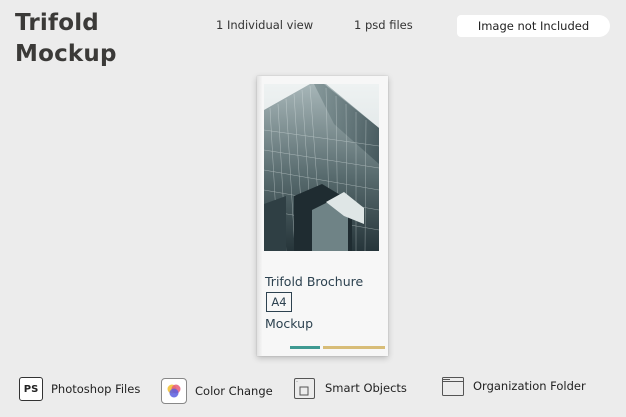 This screenshot has height=417, width=626. I want to click on brochure-fold-shadow, so click(259, 216).